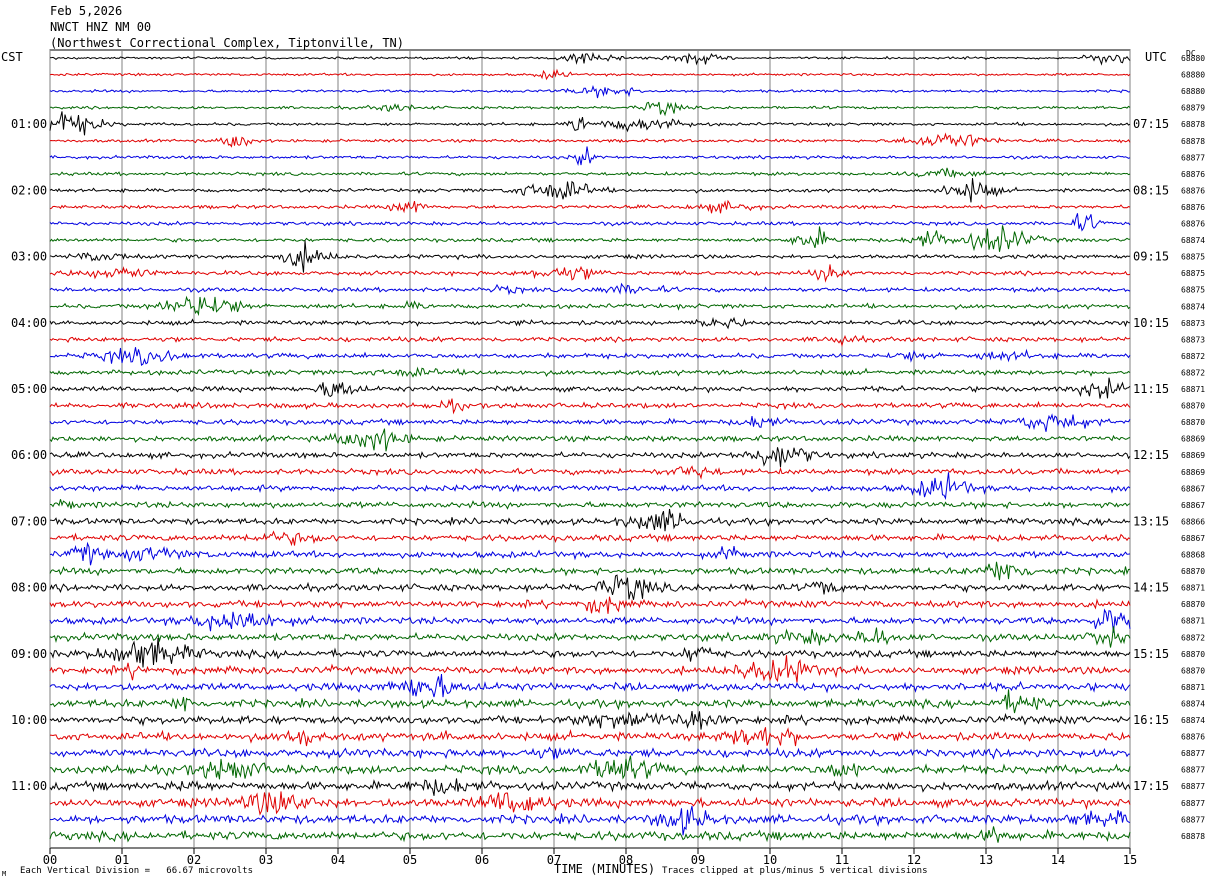 This screenshot has height=886, width=1210. Describe the element at coordinates (1151, 521) in the screenshot. I see `right-time-label: 13:15` at that location.